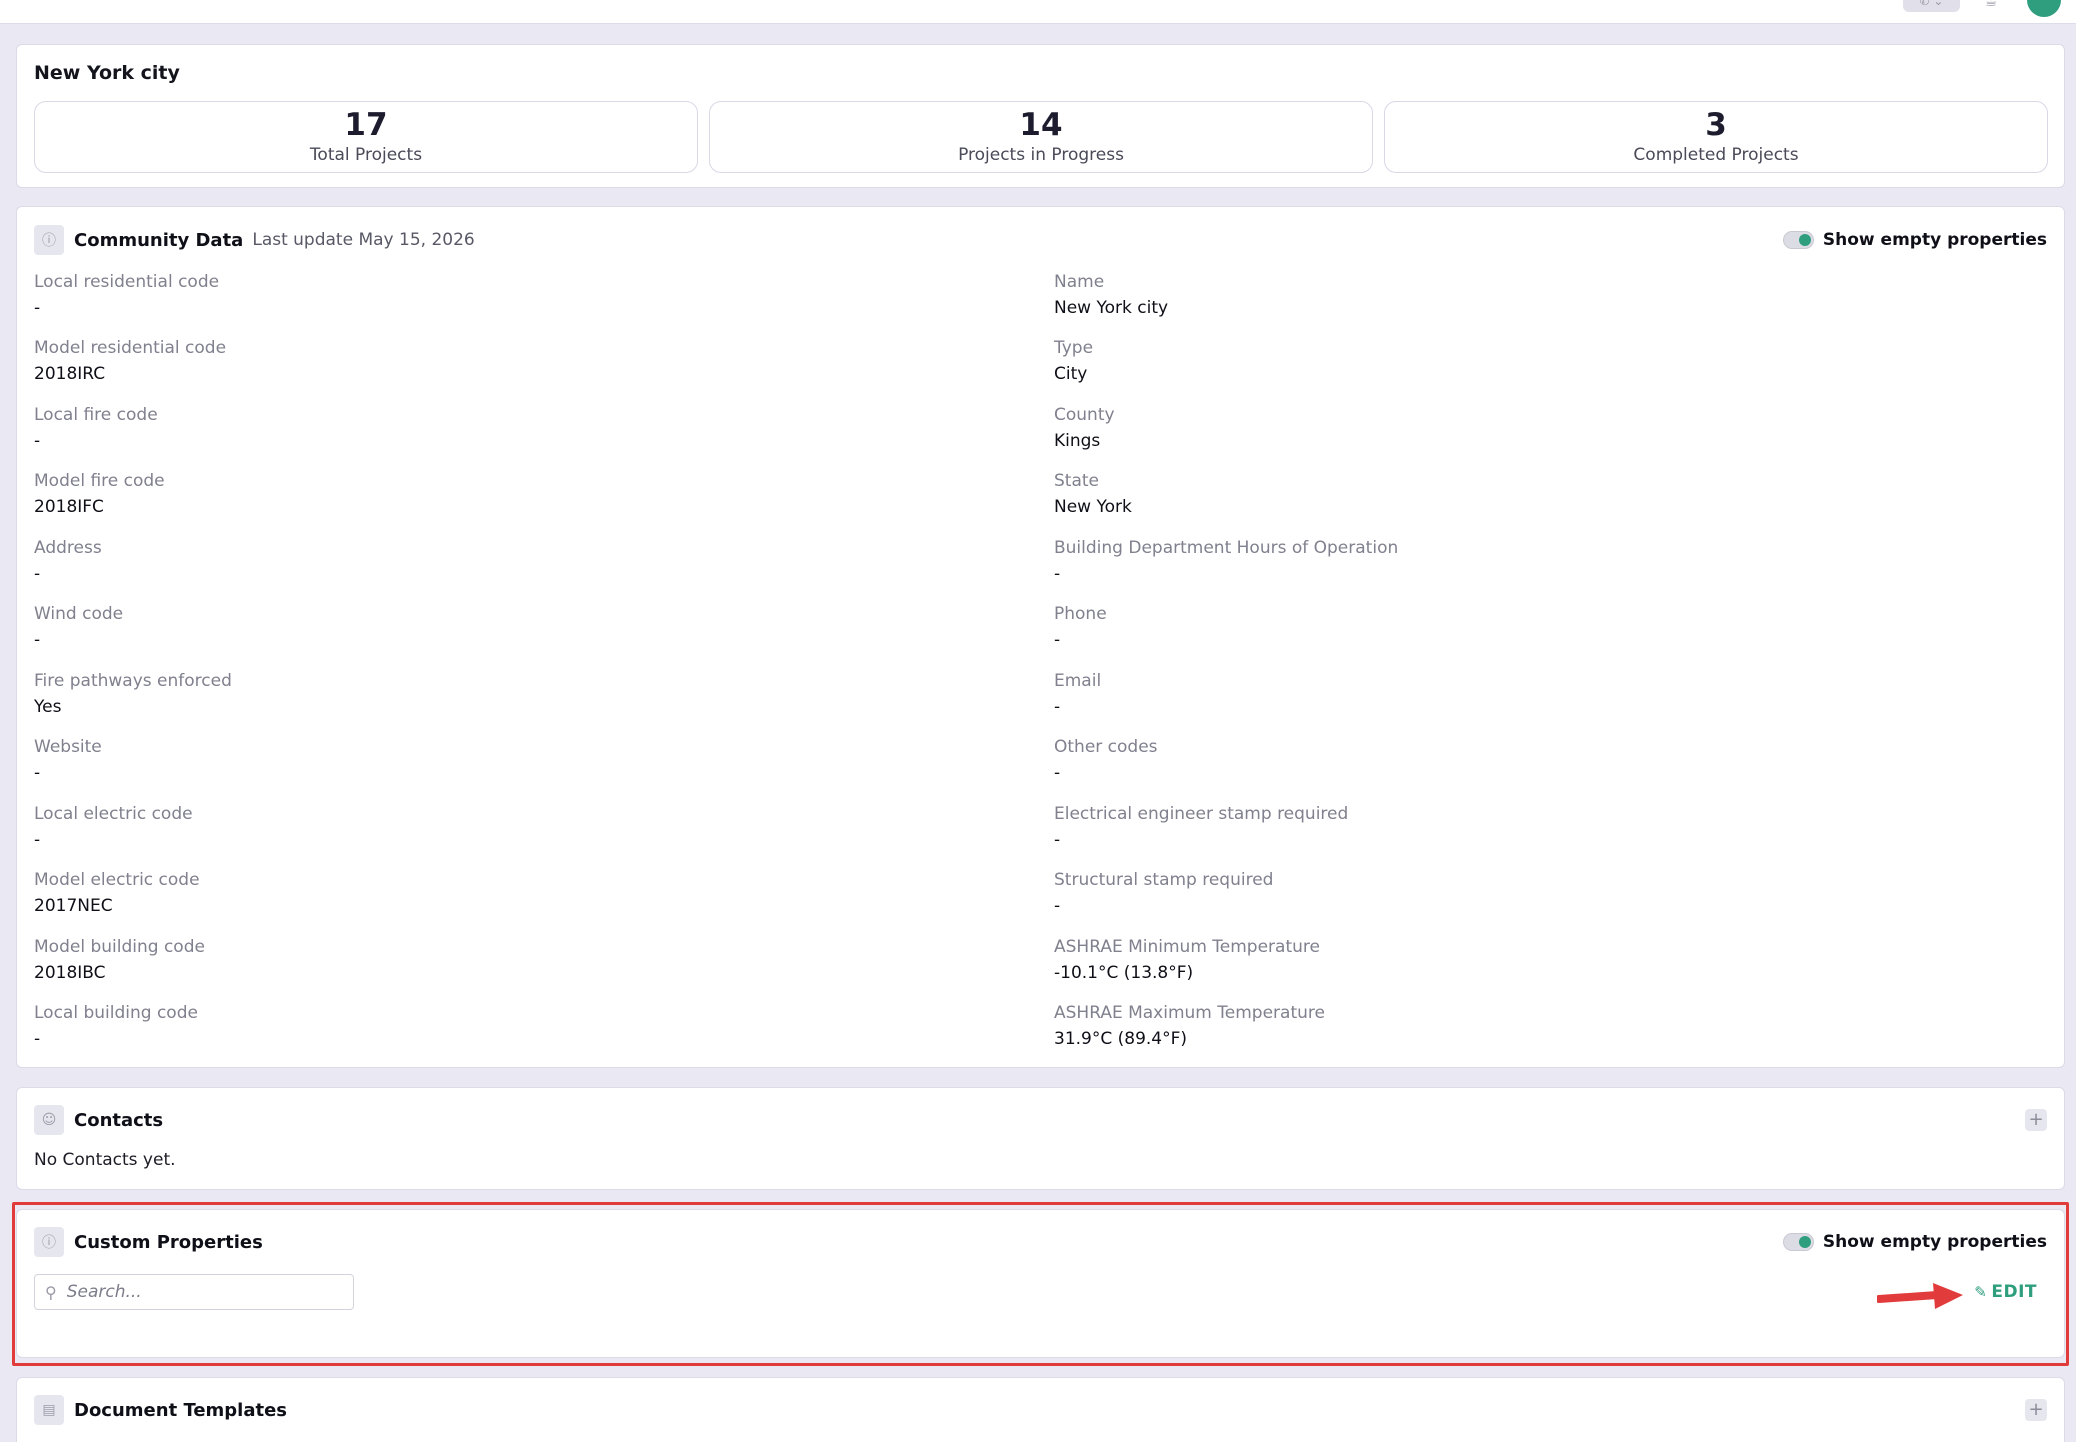 This screenshot has height=1442, width=2076. What do you see at coordinates (1981, 1292) in the screenshot?
I see `pencil-icon: ✎` at bounding box center [1981, 1292].